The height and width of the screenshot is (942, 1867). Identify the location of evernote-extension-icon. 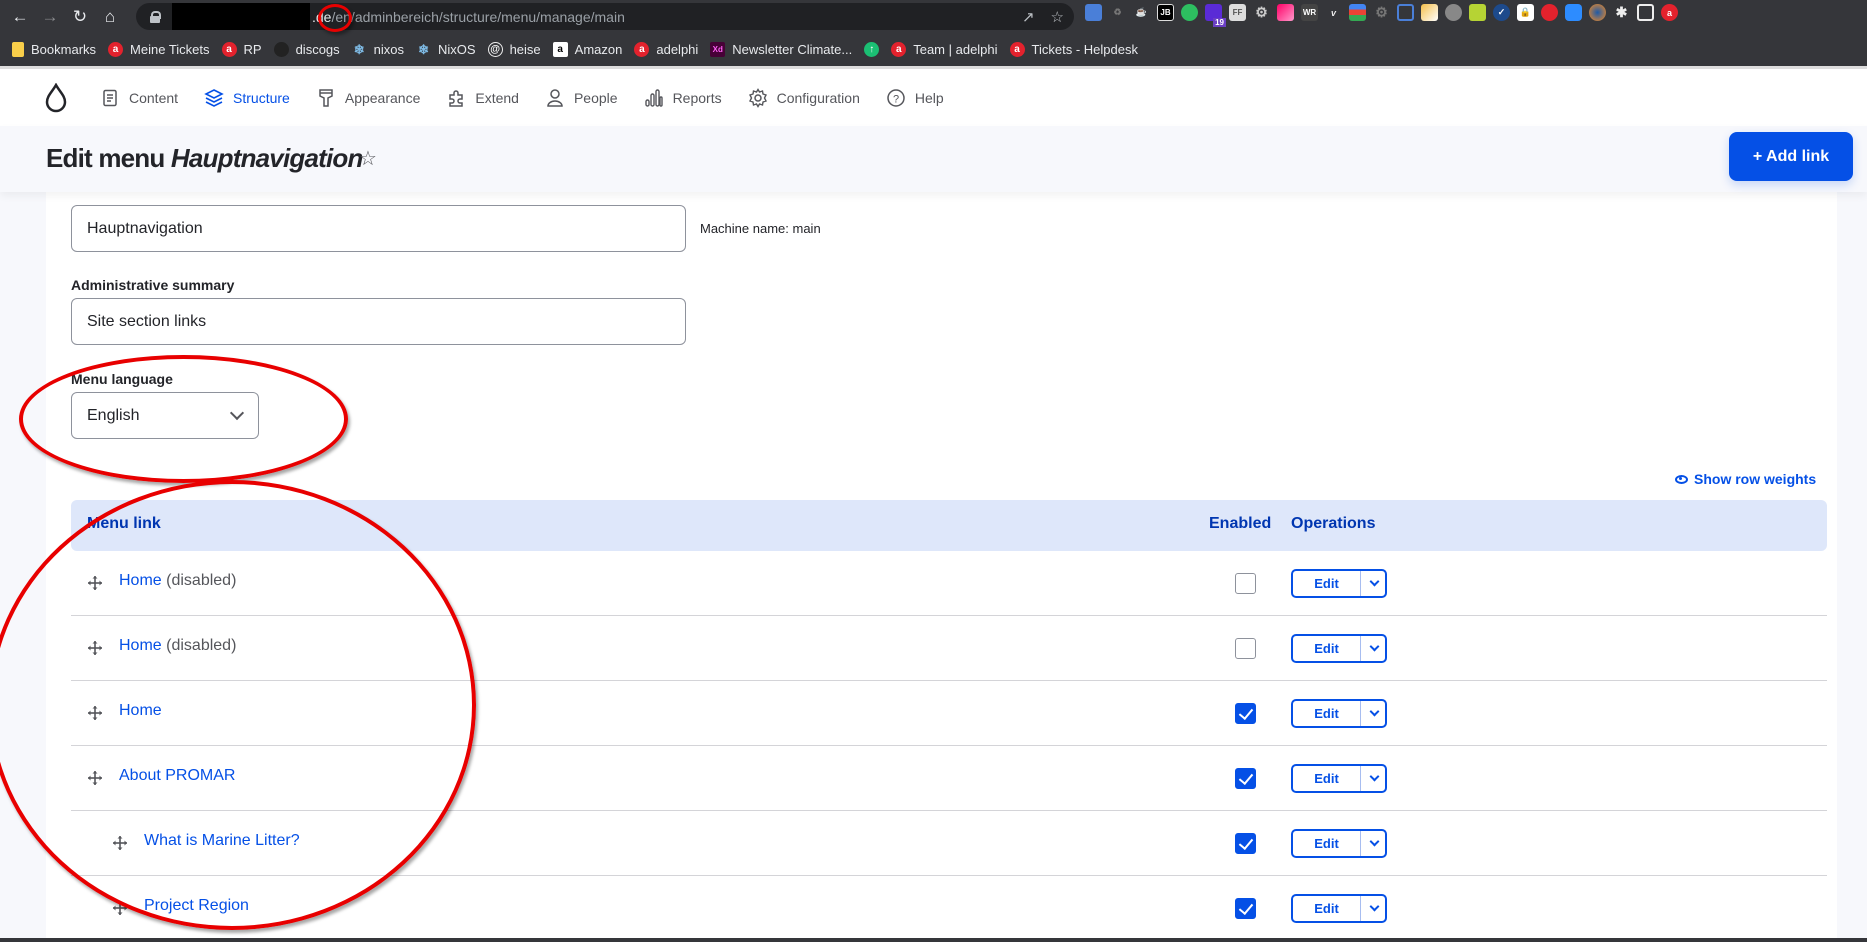
(1189, 12).